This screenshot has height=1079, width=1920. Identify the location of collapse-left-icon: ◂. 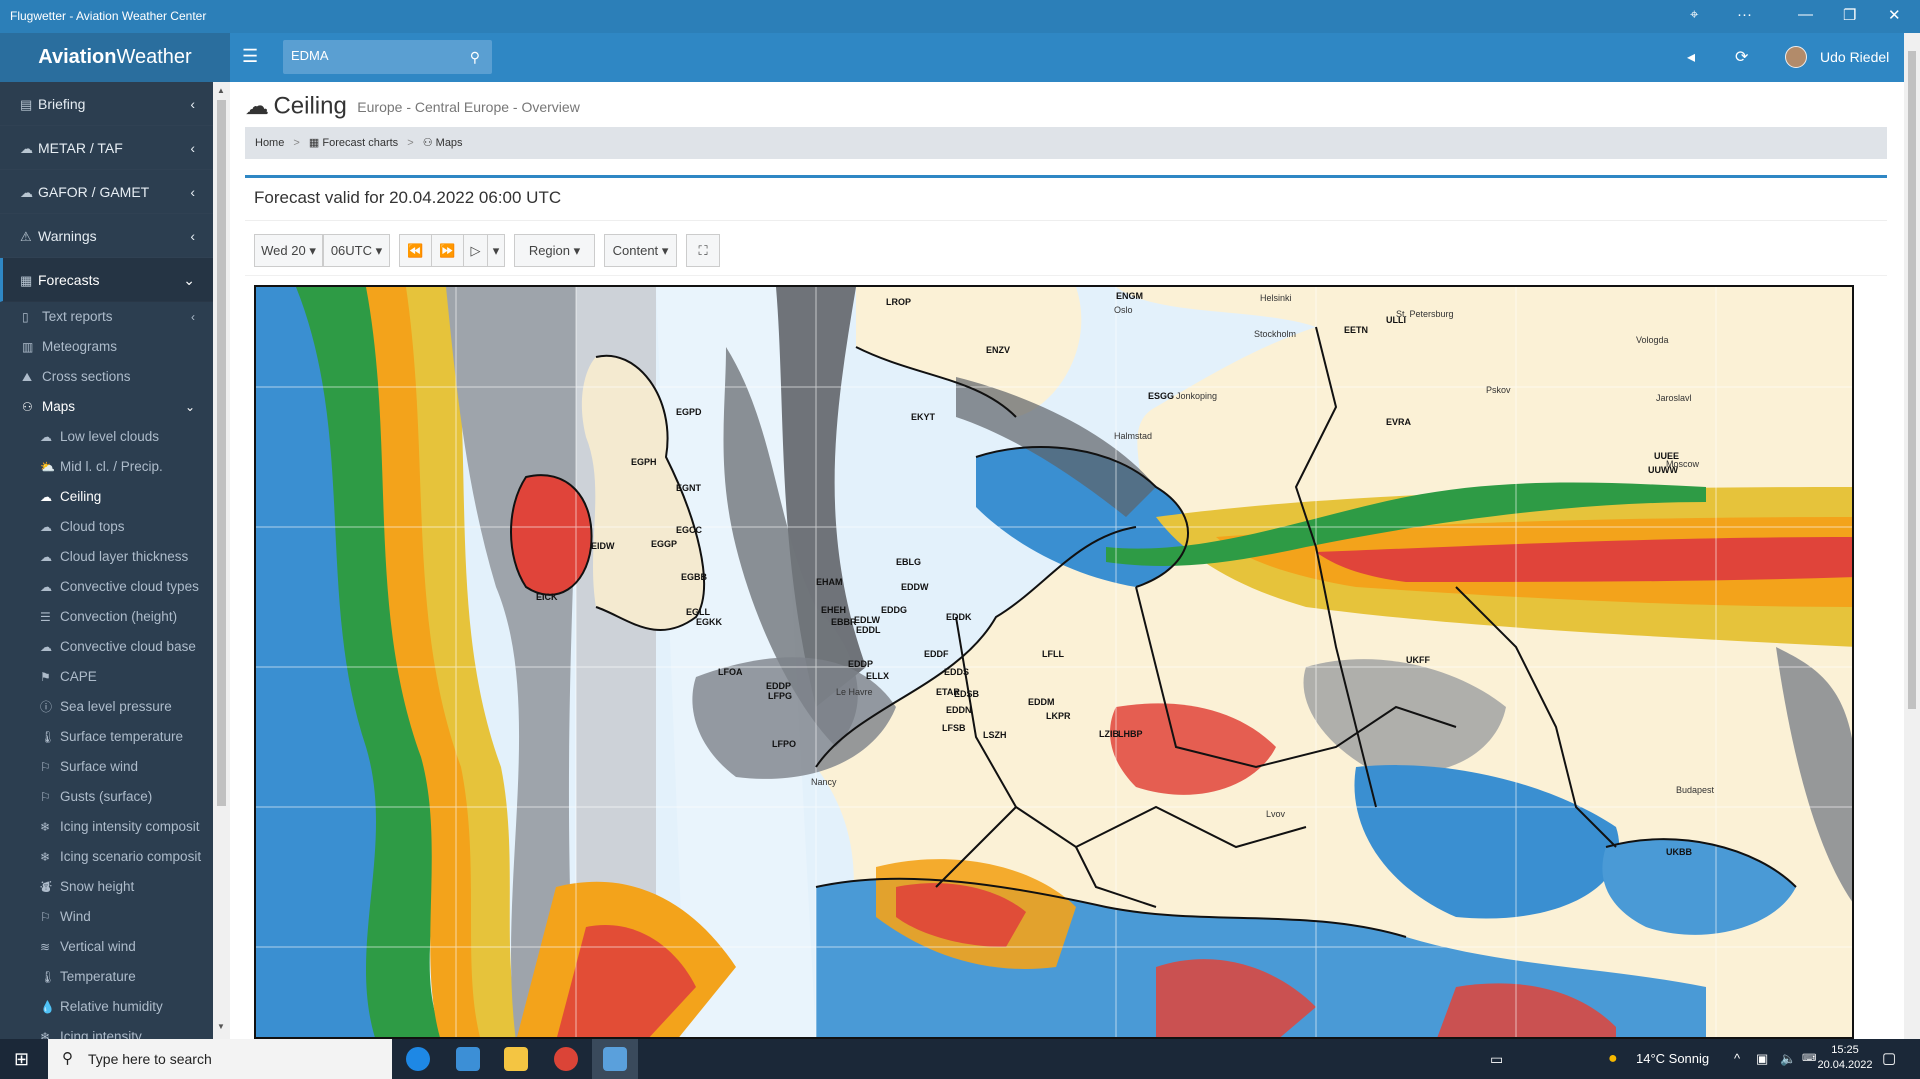
(1691, 57).